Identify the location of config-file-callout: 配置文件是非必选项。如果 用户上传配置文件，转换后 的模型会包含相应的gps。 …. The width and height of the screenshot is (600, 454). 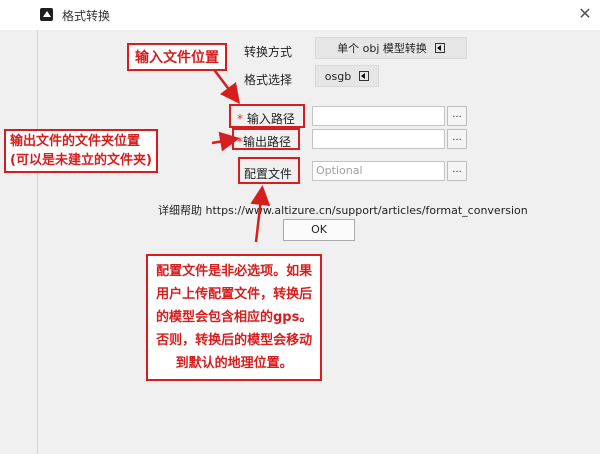
(234, 317).